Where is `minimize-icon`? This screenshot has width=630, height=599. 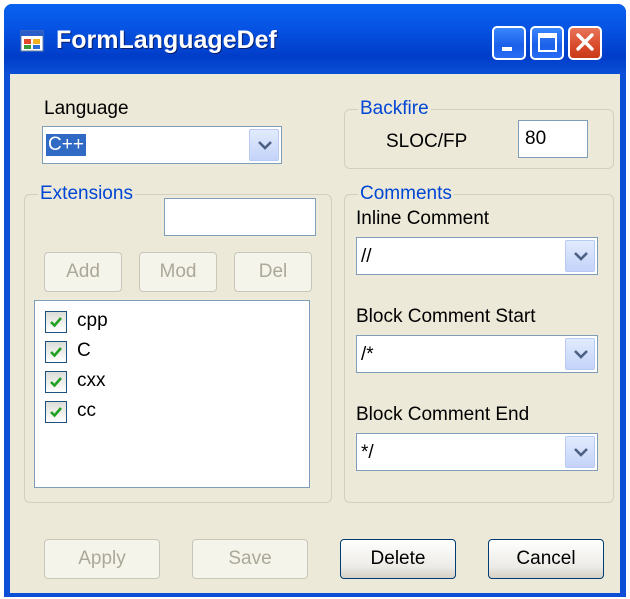
minimize-icon is located at coordinates (507, 49).